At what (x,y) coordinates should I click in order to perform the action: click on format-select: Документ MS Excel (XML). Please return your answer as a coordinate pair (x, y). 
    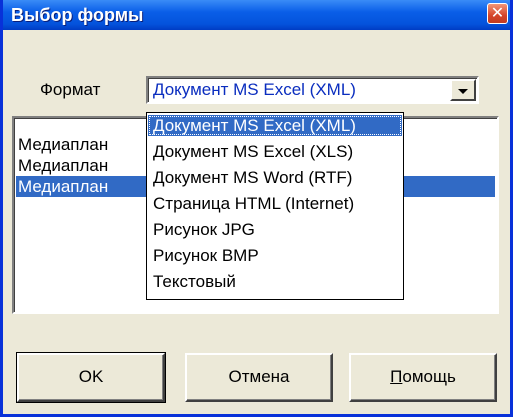
    Looking at the image, I should click on (312, 90).